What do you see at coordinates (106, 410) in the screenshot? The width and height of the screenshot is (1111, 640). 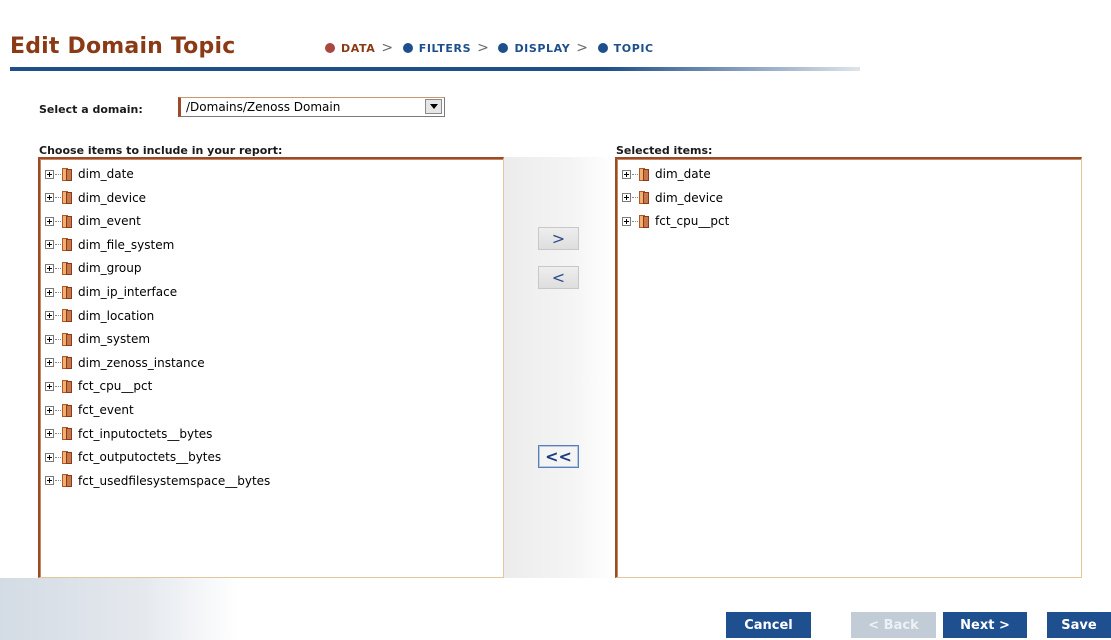 I see `tree-item-label: fct_event` at bounding box center [106, 410].